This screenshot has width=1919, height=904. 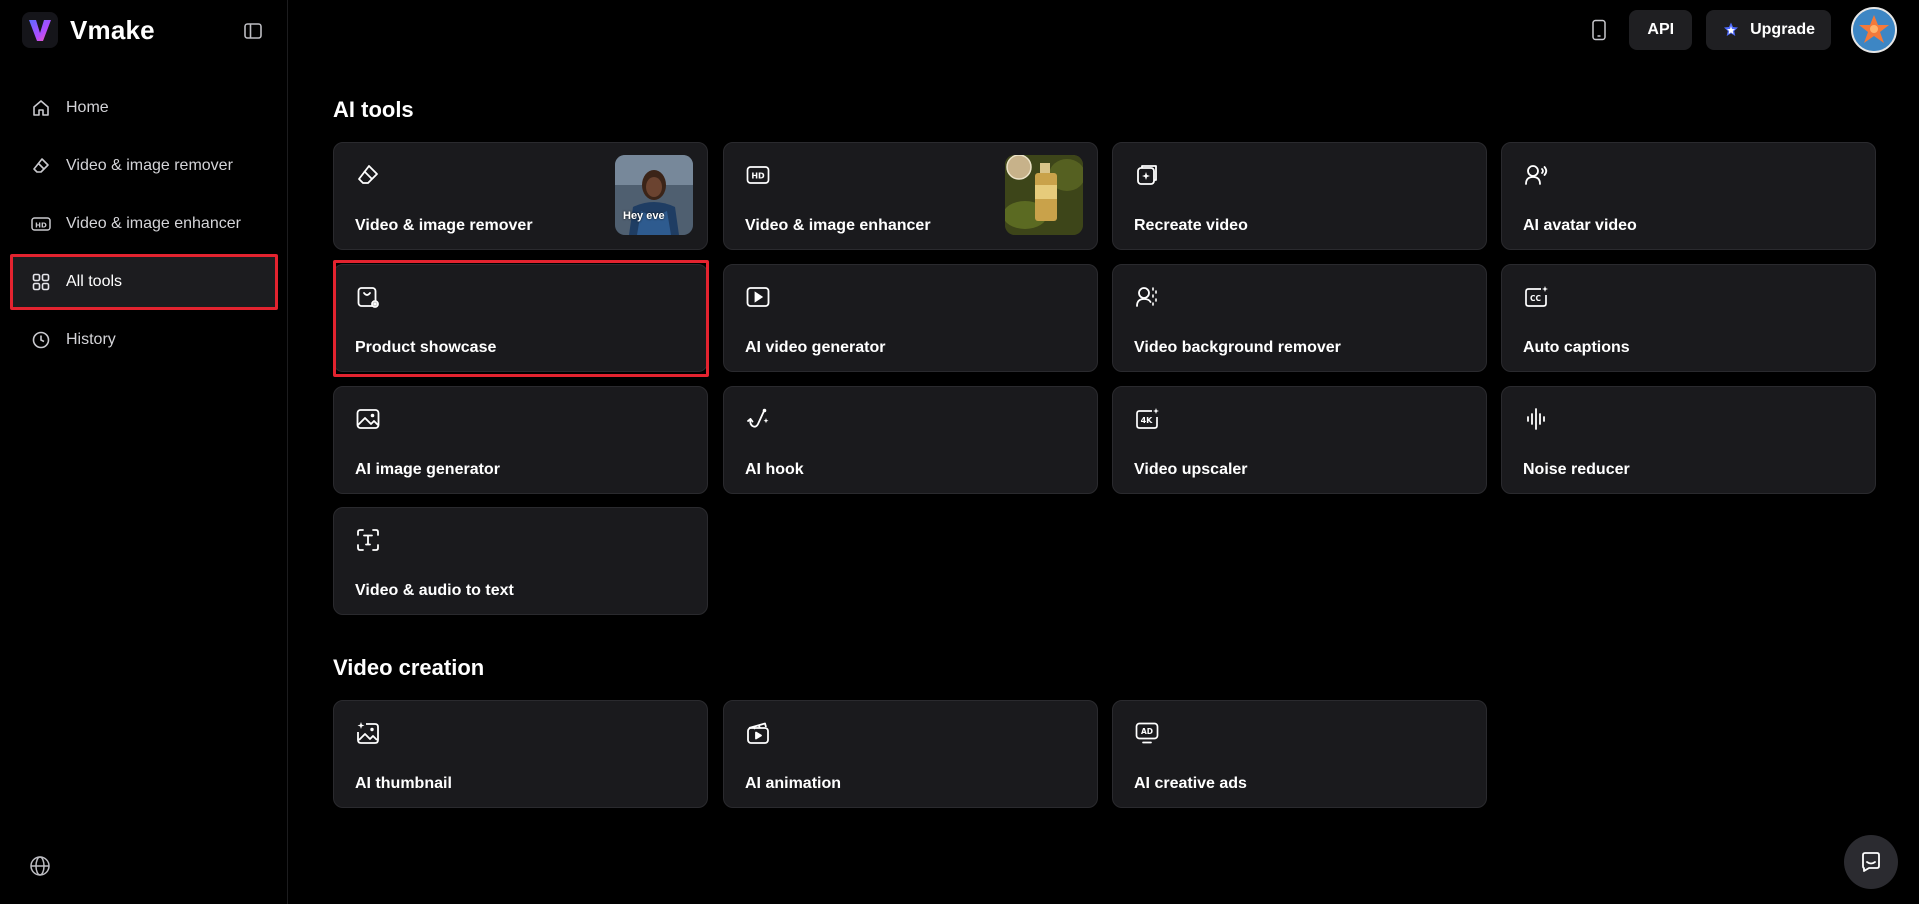 I want to click on tool-card-video-audio-to-text: Video & audio to text, so click(x=520, y=561).